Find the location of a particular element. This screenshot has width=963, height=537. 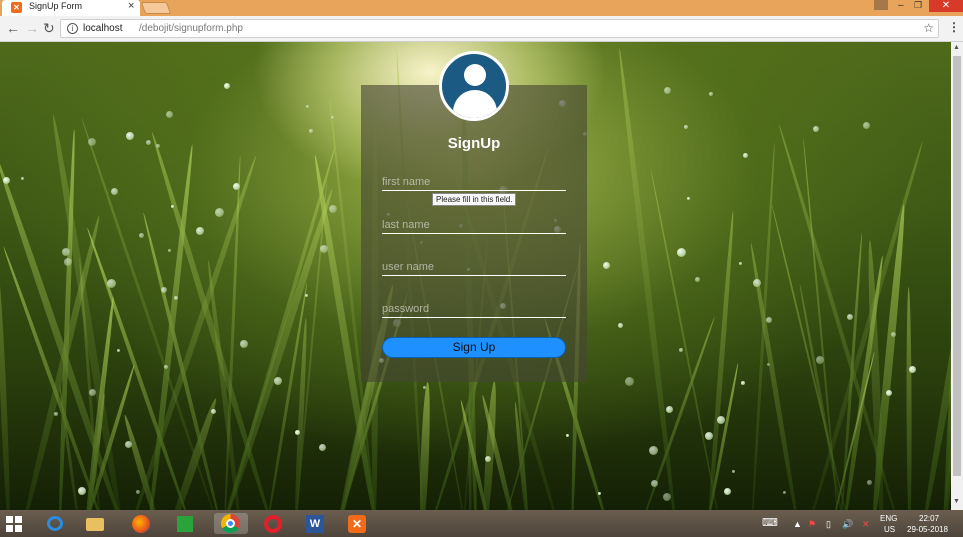

url-path: /debojit/signupform.php is located at coordinates (191, 28).